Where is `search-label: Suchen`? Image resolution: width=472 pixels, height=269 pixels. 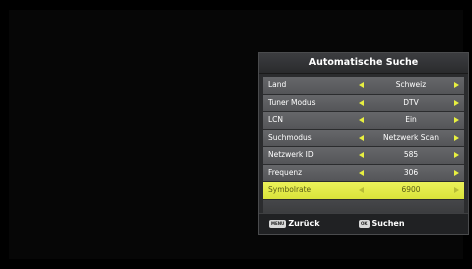
search-label: Suchen is located at coordinates (388, 223).